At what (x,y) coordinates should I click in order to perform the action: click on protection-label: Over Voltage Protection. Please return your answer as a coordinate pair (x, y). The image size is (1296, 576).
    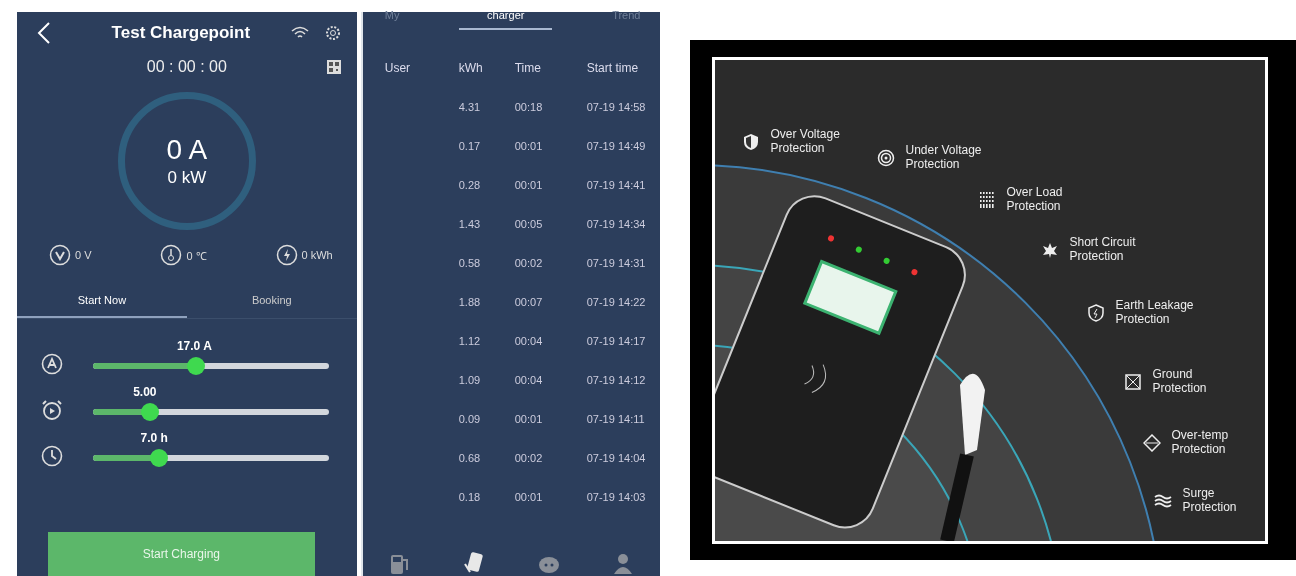
    Looking at the image, I should click on (805, 140).